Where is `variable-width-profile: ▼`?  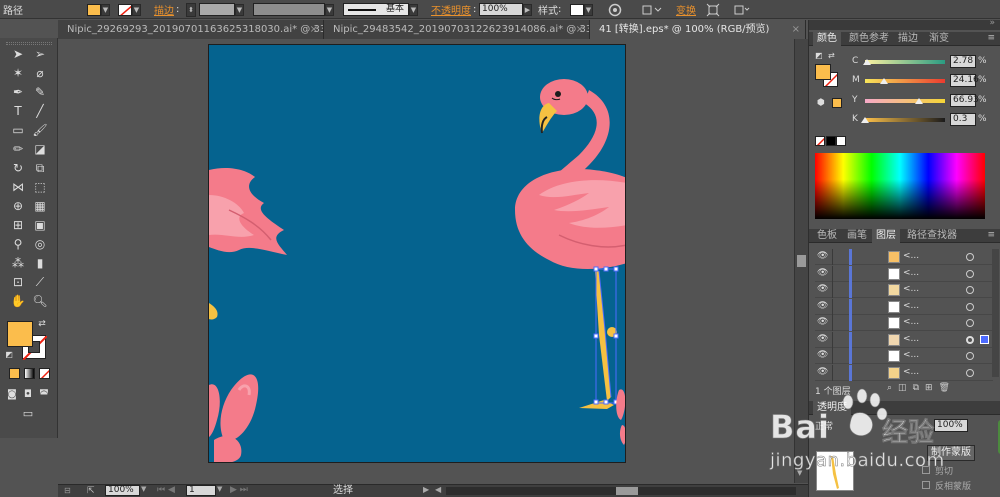
variable-width-profile: ▼ is located at coordinates (293, 9).